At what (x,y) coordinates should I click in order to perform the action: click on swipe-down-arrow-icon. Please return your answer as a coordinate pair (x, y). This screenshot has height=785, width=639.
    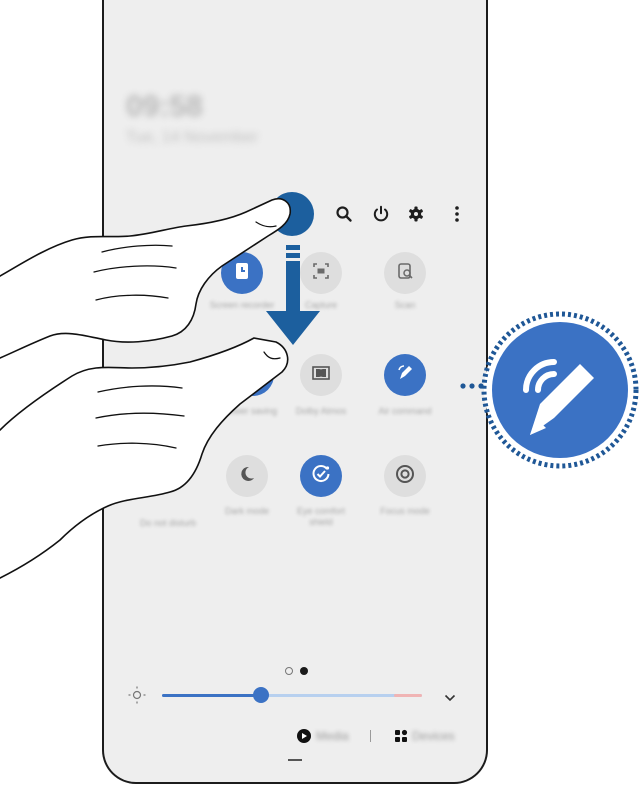
    Looking at the image, I should click on (293, 295).